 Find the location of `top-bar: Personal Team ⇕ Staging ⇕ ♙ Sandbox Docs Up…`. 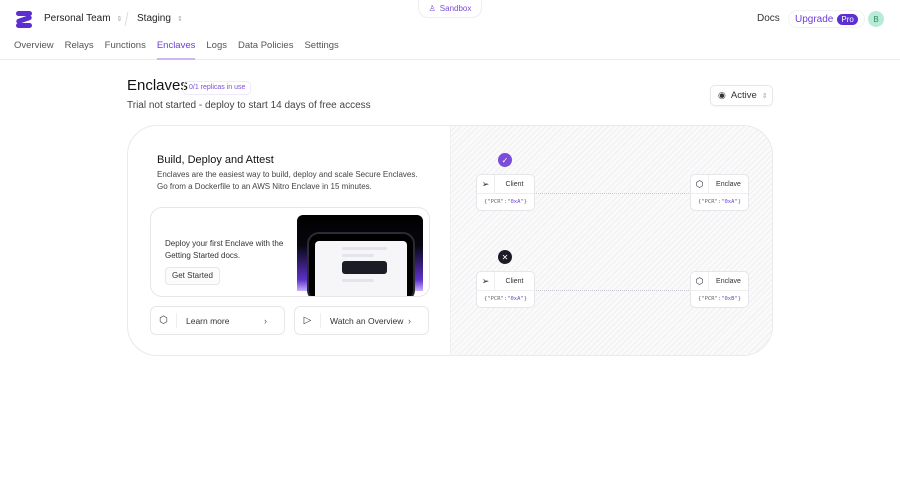

top-bar: Personal Team ⇕ Staging ⇕ ♙ Sandbox Docs Up… is located at coordinates (450, 30).